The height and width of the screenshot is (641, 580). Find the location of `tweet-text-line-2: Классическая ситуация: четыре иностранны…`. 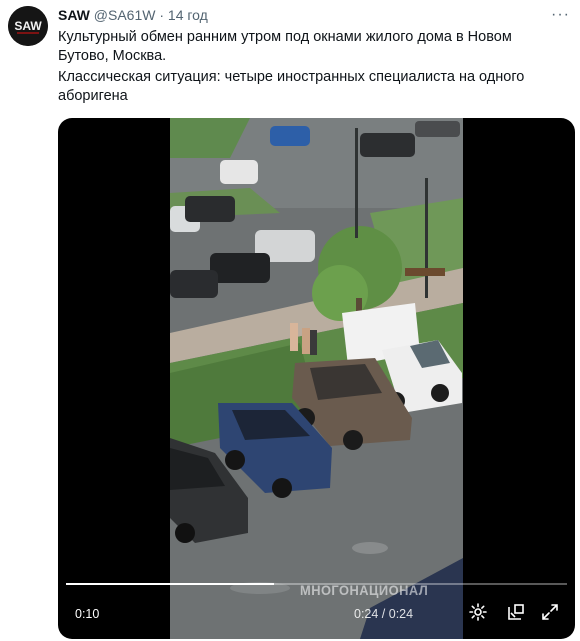

tweet-text-line-2: Классическая ситуация: четыре иностранны… is located at coordinates (291, 86).